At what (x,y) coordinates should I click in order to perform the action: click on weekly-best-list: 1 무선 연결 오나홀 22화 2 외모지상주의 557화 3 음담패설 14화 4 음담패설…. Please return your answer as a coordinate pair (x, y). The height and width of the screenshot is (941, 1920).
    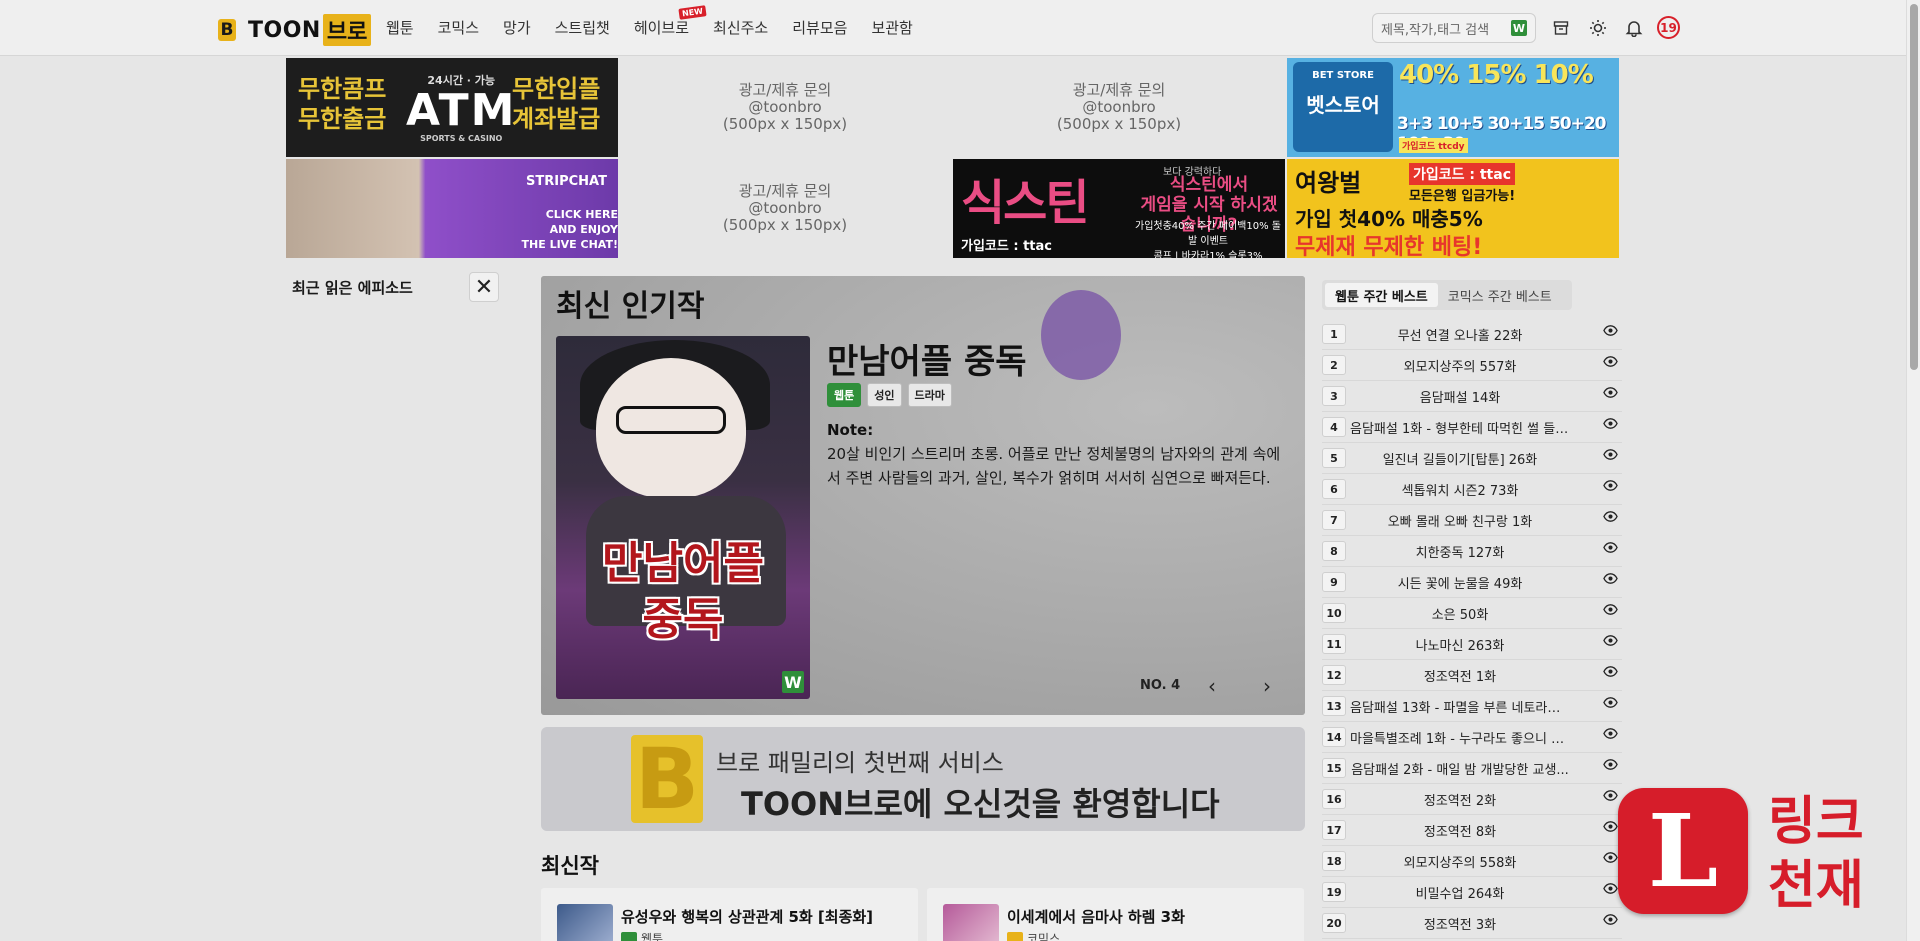
    Looking at the image, I should click on (1472, 629).